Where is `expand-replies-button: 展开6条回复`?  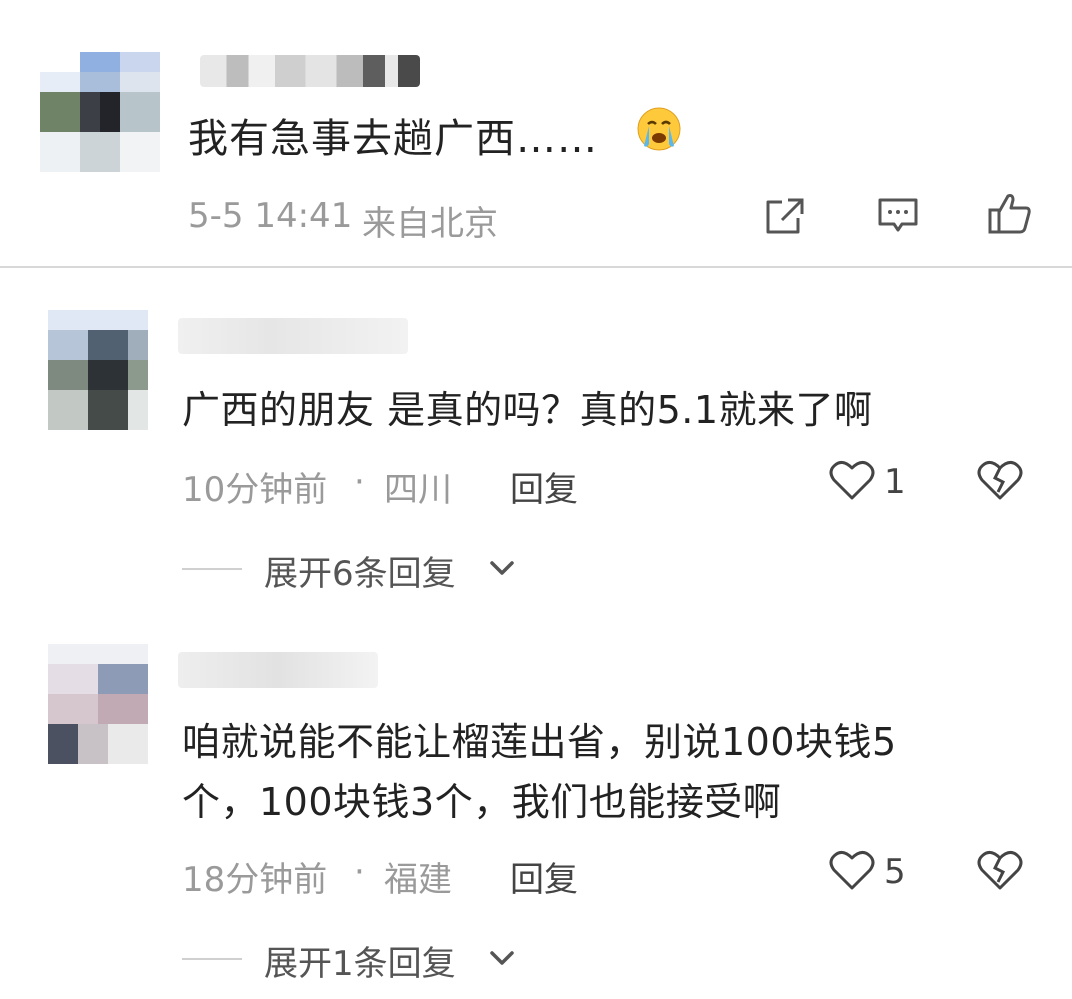 expand-replies-button: 展开6条回复 is located at coordinates (360, 570).